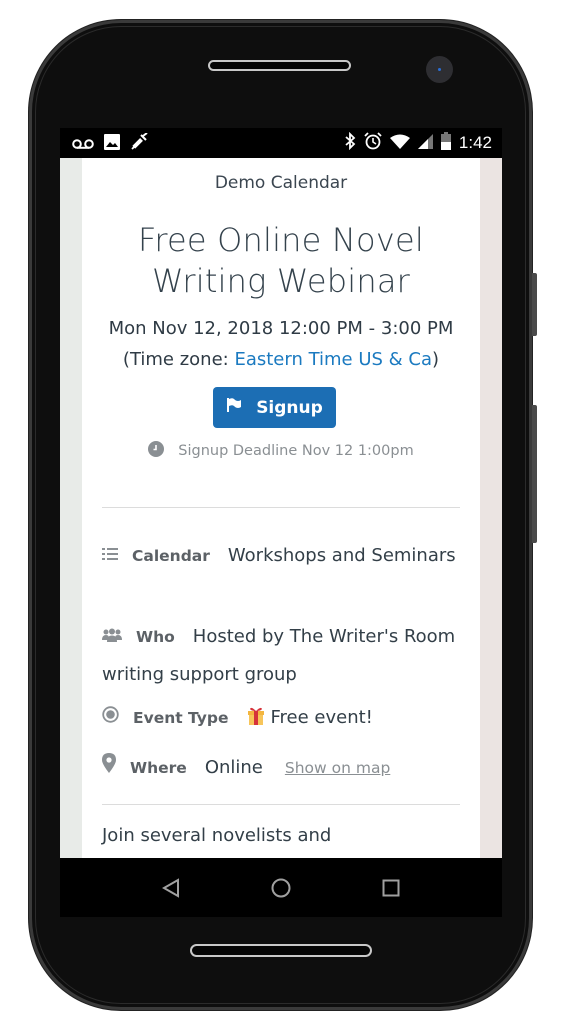 Image resolution: width=561 pixels, height=1024 pixels. I want to click on show-on-map-link: Show on map, so click(337, 768).